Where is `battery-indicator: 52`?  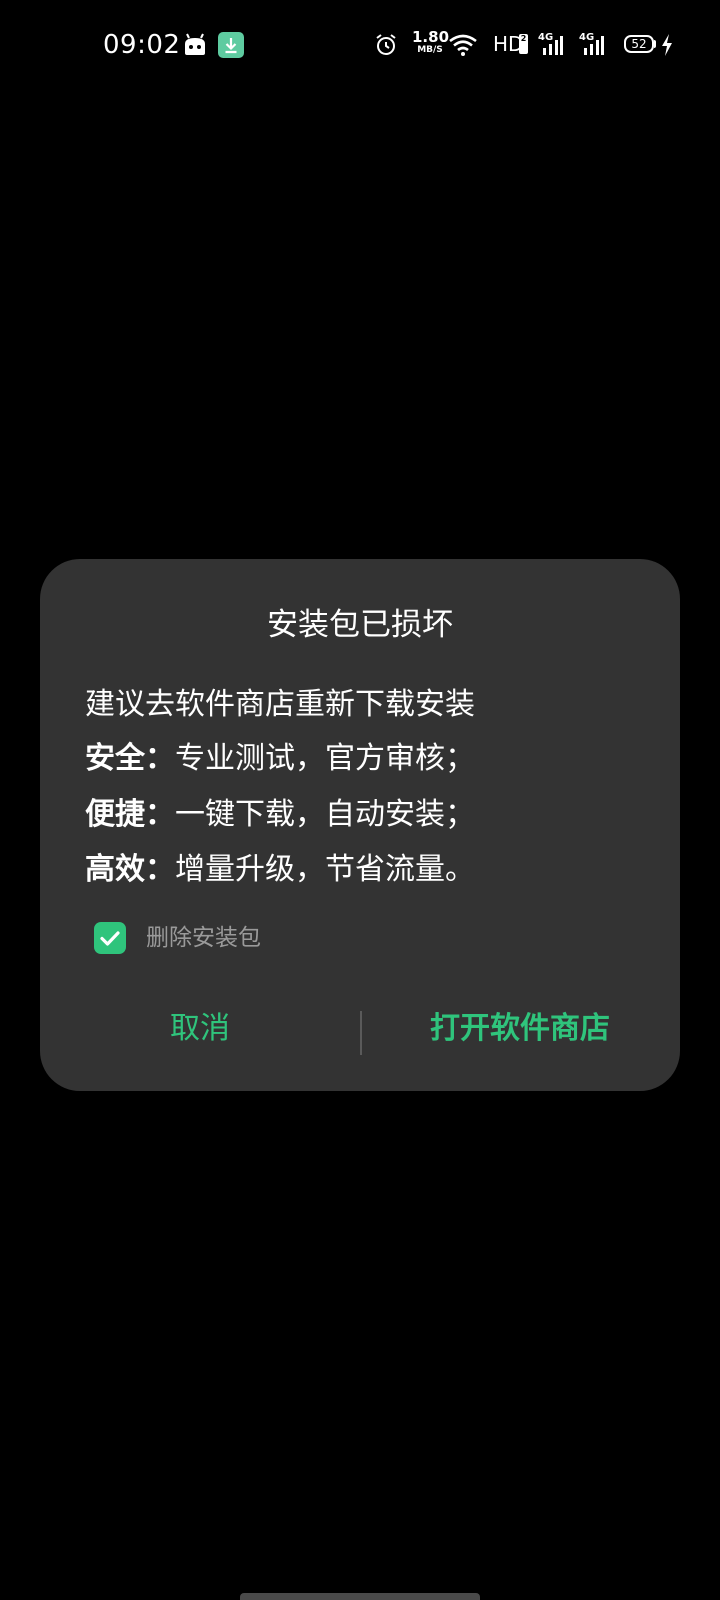
battery-indicator: 52 is located at coordinates (639, 44).